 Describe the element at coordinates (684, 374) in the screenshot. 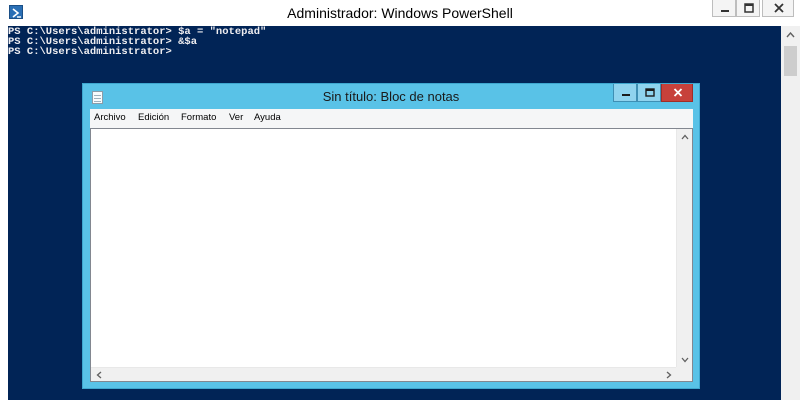

I see `scrollbar-corner` at that location.